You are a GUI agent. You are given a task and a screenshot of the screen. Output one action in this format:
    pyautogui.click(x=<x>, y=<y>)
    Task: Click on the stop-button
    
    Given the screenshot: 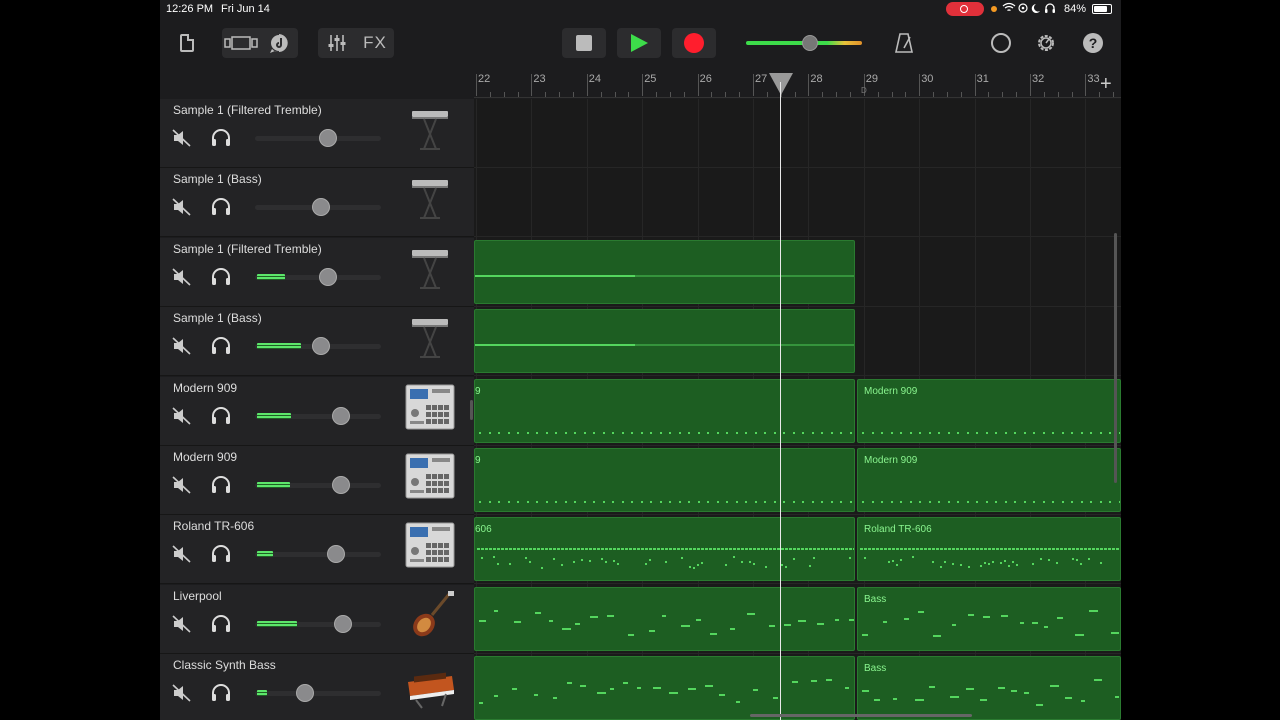 What is the action you would take?
    pyautogui.click(x=584, y=43)
    